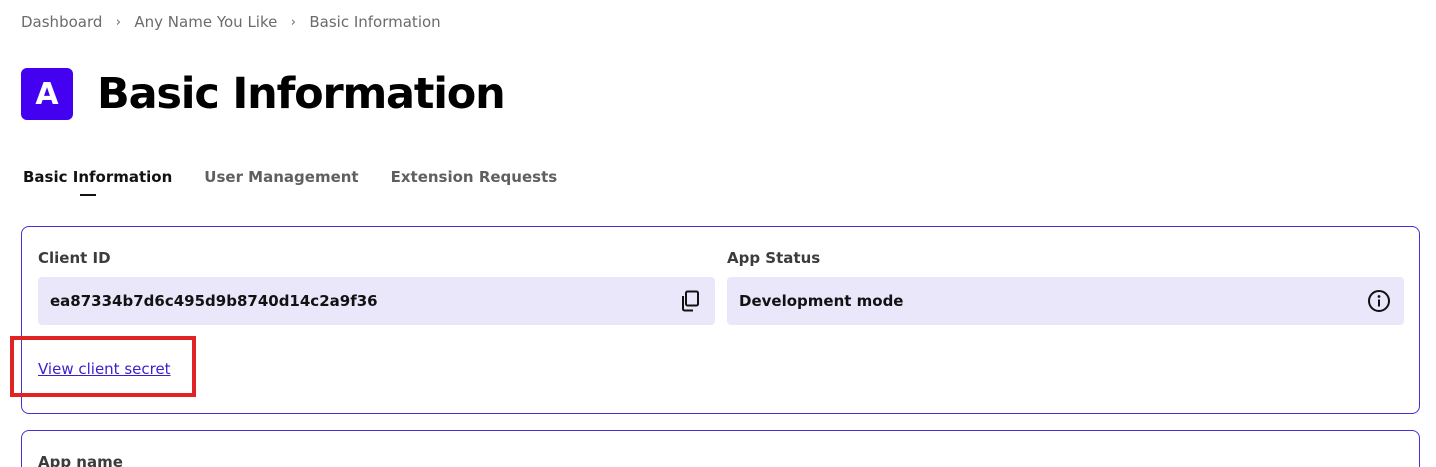 This screenshot has height=467, width=1436. I want to click on tab-extension-requests: Extension Requests, so click(474, 182).